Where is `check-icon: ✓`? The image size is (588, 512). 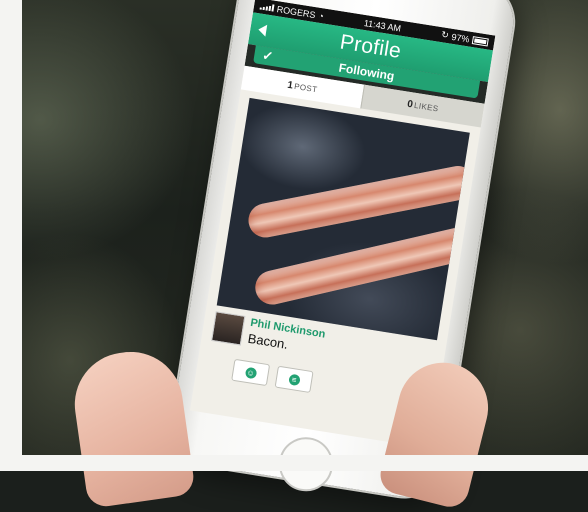 check-icon: ✓ is located at coordinates (268, 56).